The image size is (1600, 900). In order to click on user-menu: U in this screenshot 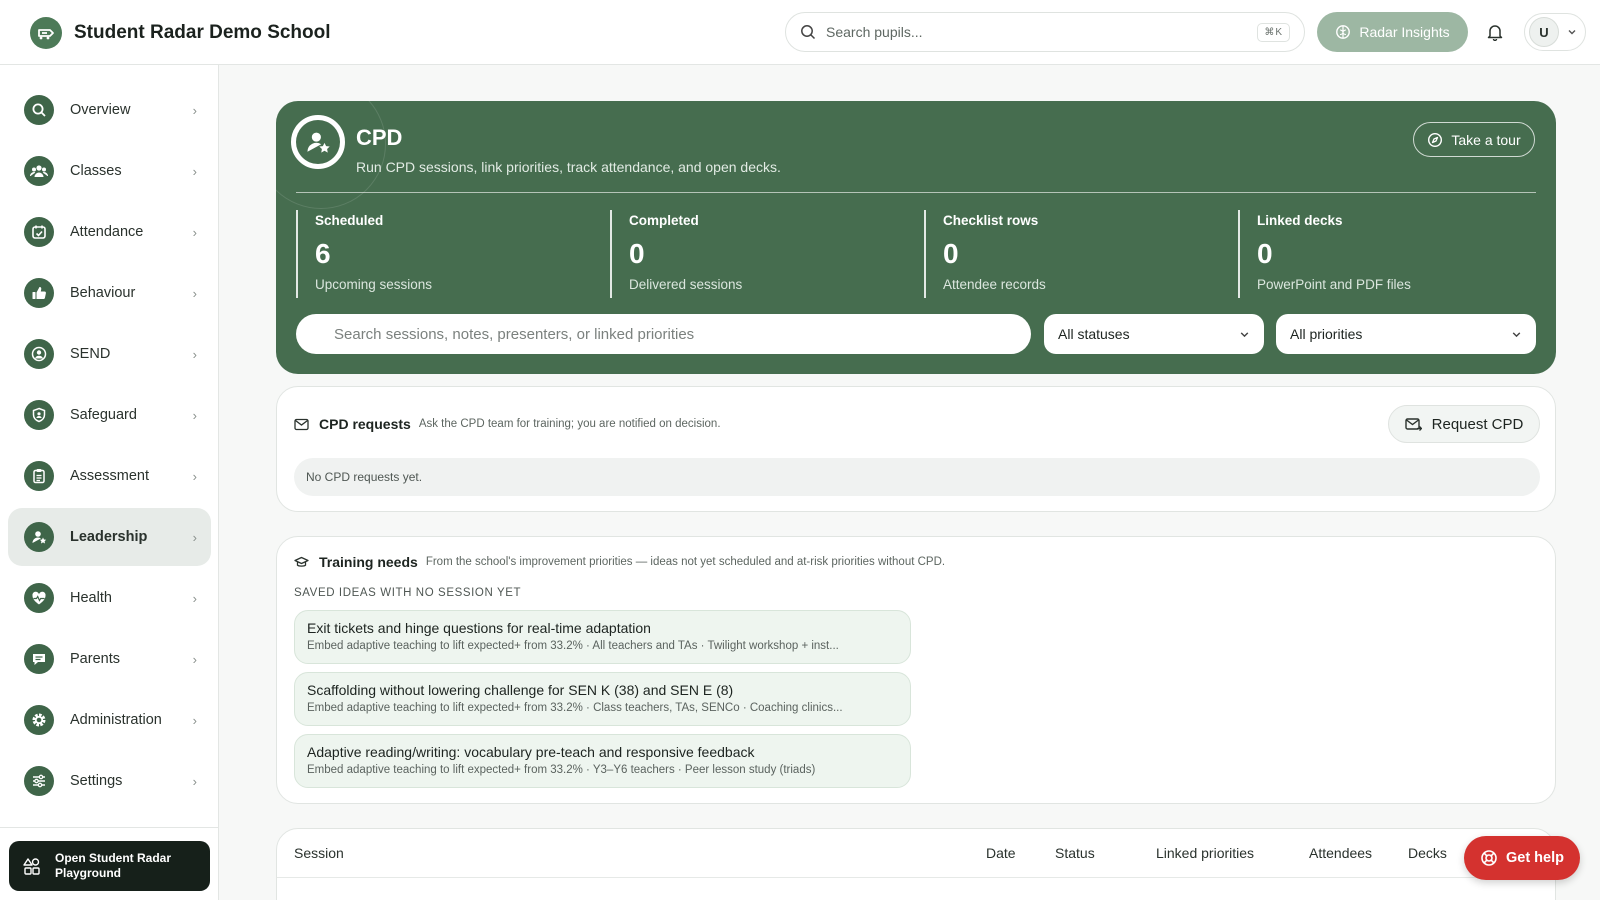, I will do `click(1555, 32)`.